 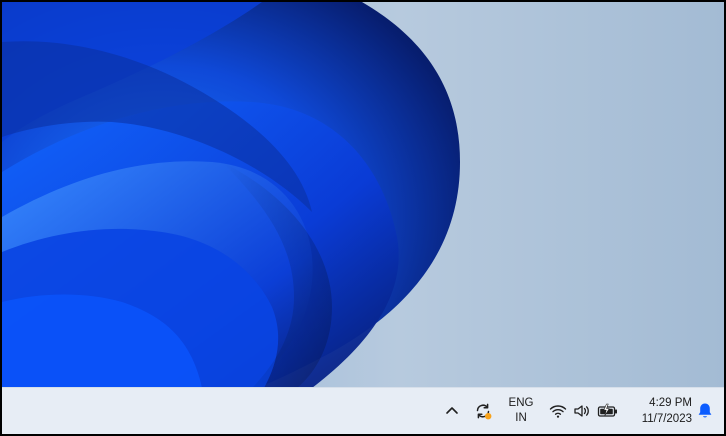 What do you see at coordinates (521, 418) in the screenshot?
I see `input-region-label: IN` at bounding box center [521, 418].